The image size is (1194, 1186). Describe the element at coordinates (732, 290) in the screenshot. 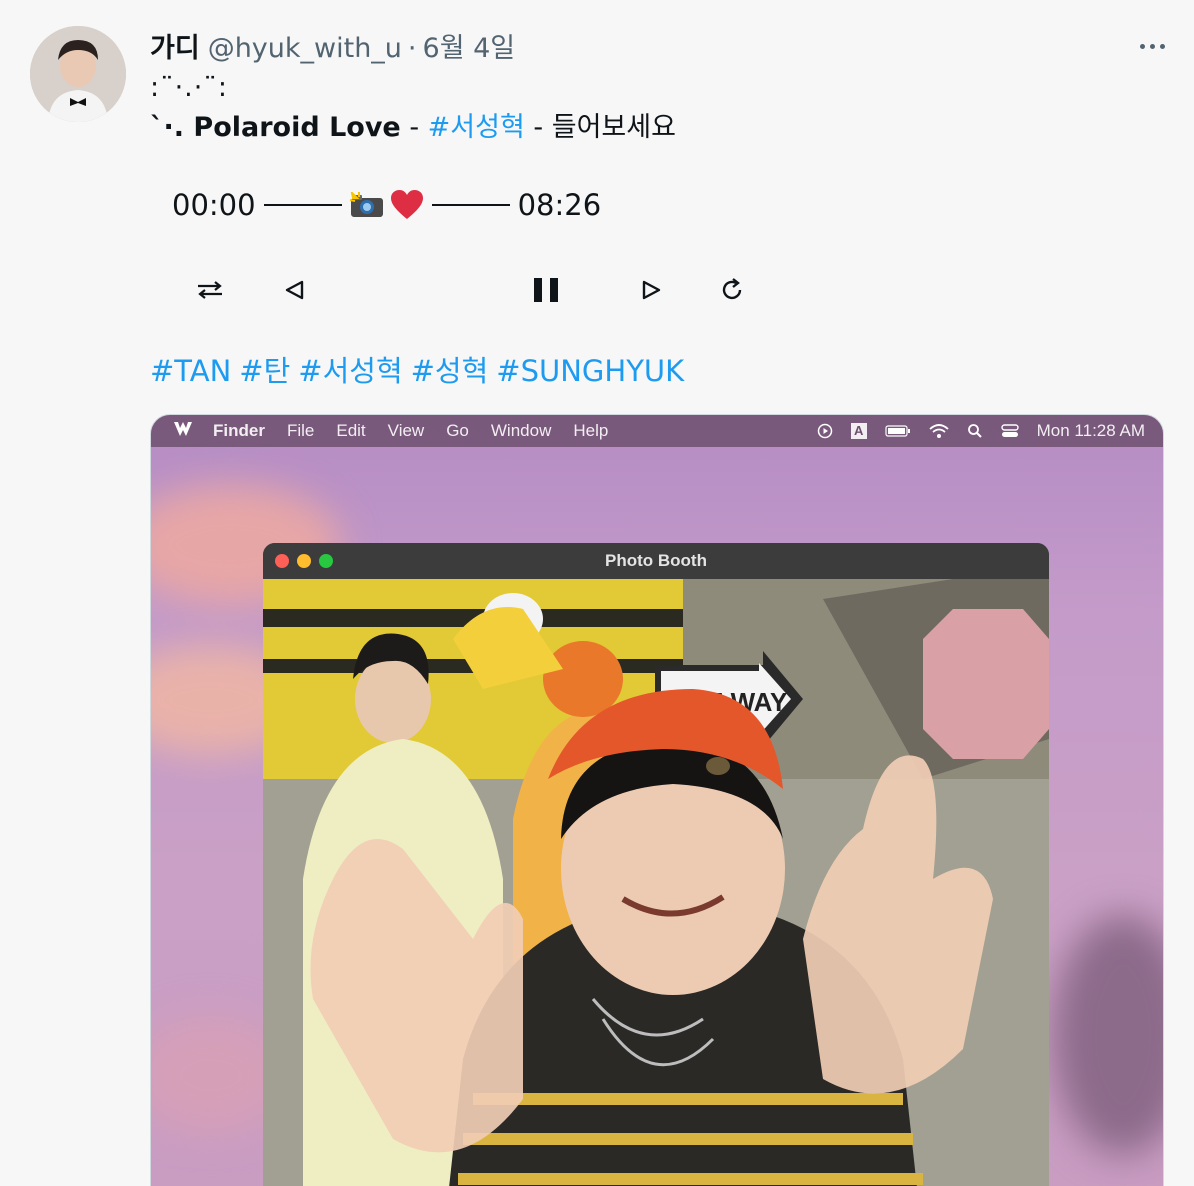

I see `repeat-icon` at that location.